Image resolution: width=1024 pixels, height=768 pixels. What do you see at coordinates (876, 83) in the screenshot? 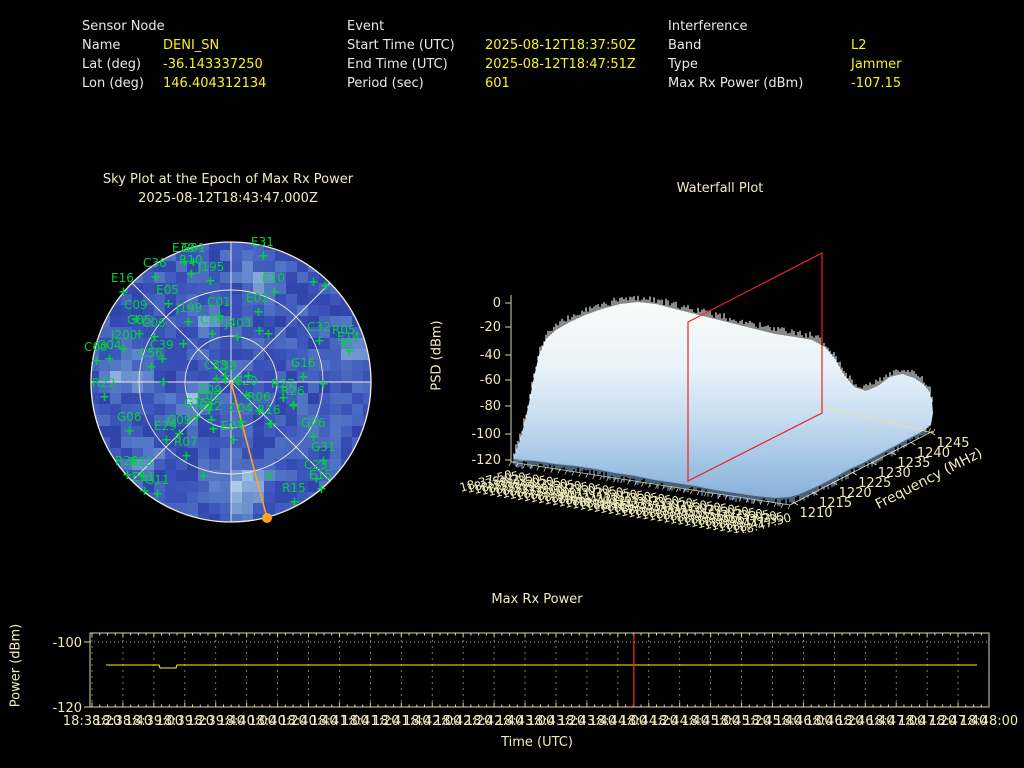
I see `interference-power-value: -107.15` at bounding box center [876, 83].